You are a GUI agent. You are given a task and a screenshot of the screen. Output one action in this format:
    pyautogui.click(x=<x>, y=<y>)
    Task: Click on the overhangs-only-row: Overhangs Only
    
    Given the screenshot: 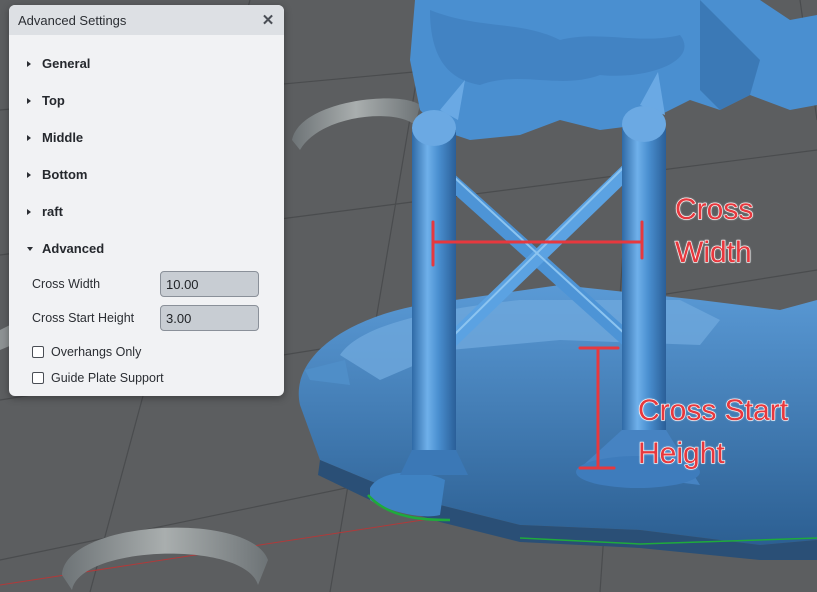 What is the action you would take?
    pyautogui.click(x=146, y=352)
    